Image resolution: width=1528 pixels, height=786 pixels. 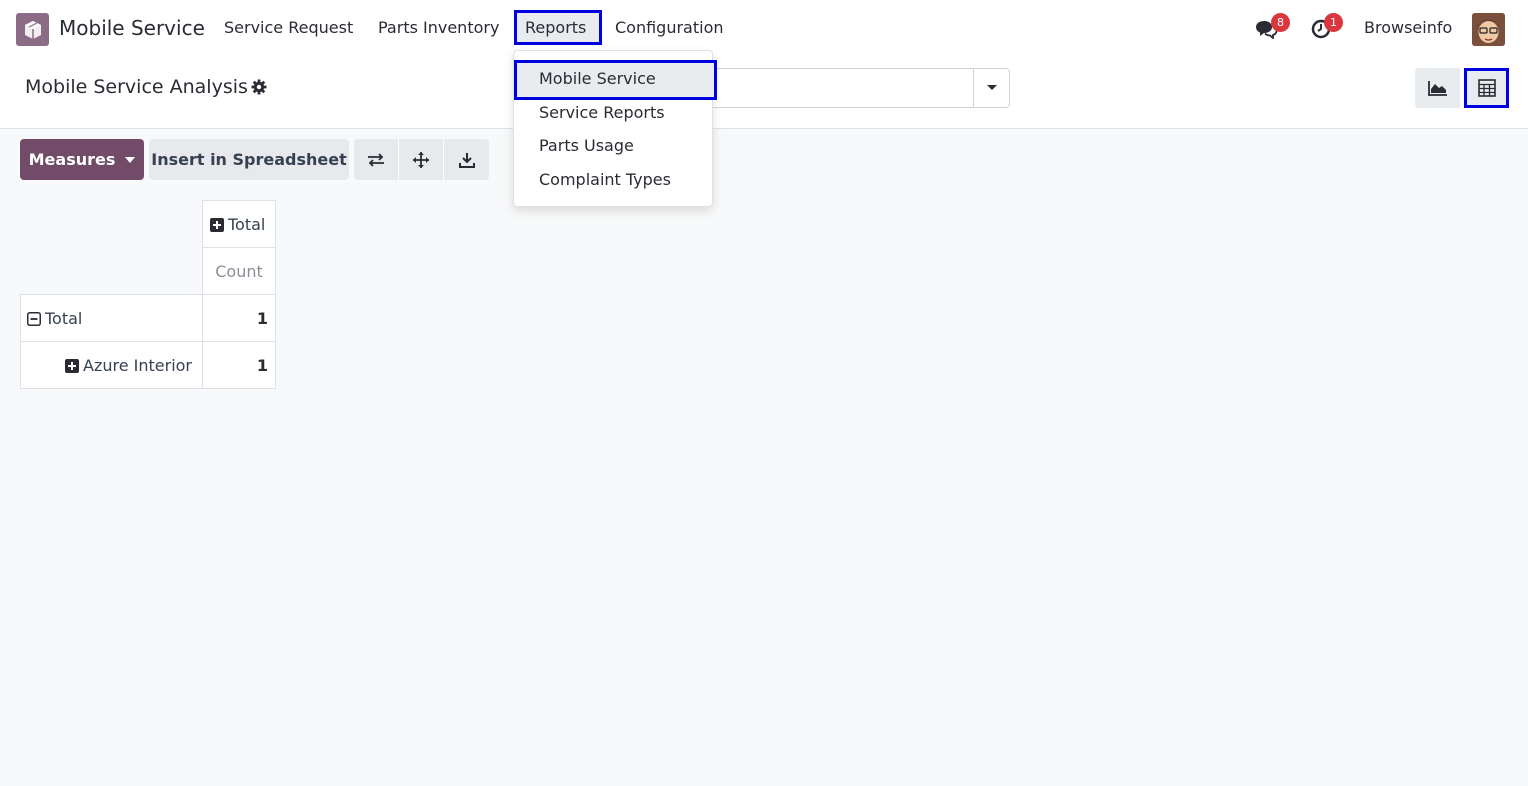 I want to click on download-icon, so click(x=466, y=160).